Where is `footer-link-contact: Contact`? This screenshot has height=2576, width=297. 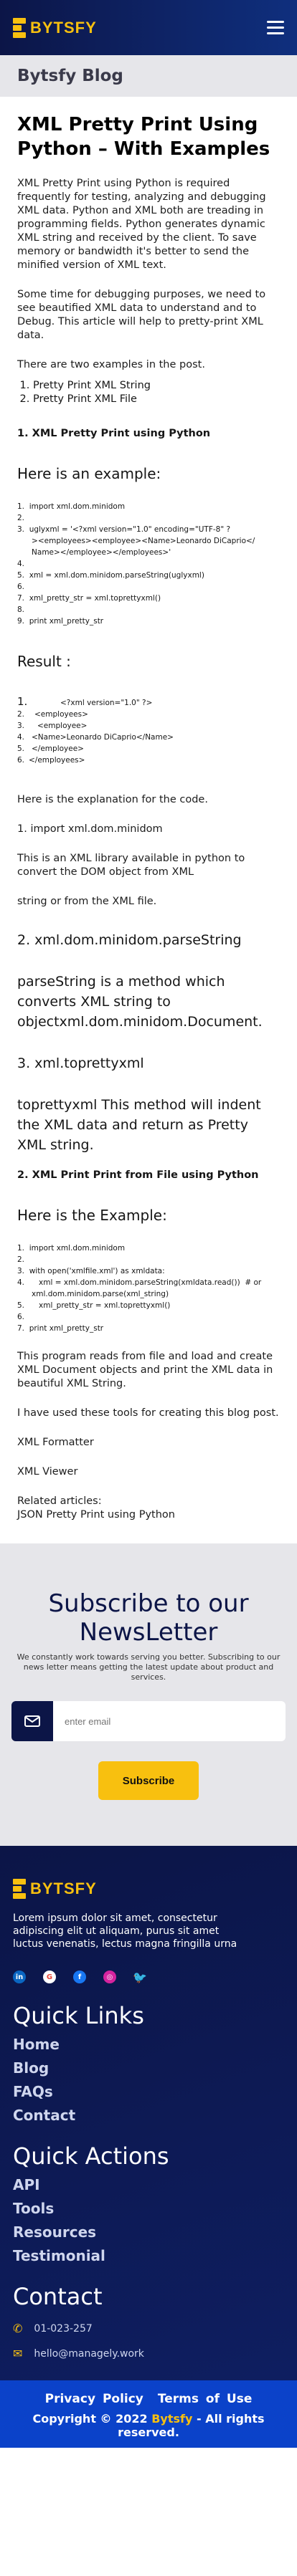
footer-link-contact: Contact is located at coordinates (148, 2116).